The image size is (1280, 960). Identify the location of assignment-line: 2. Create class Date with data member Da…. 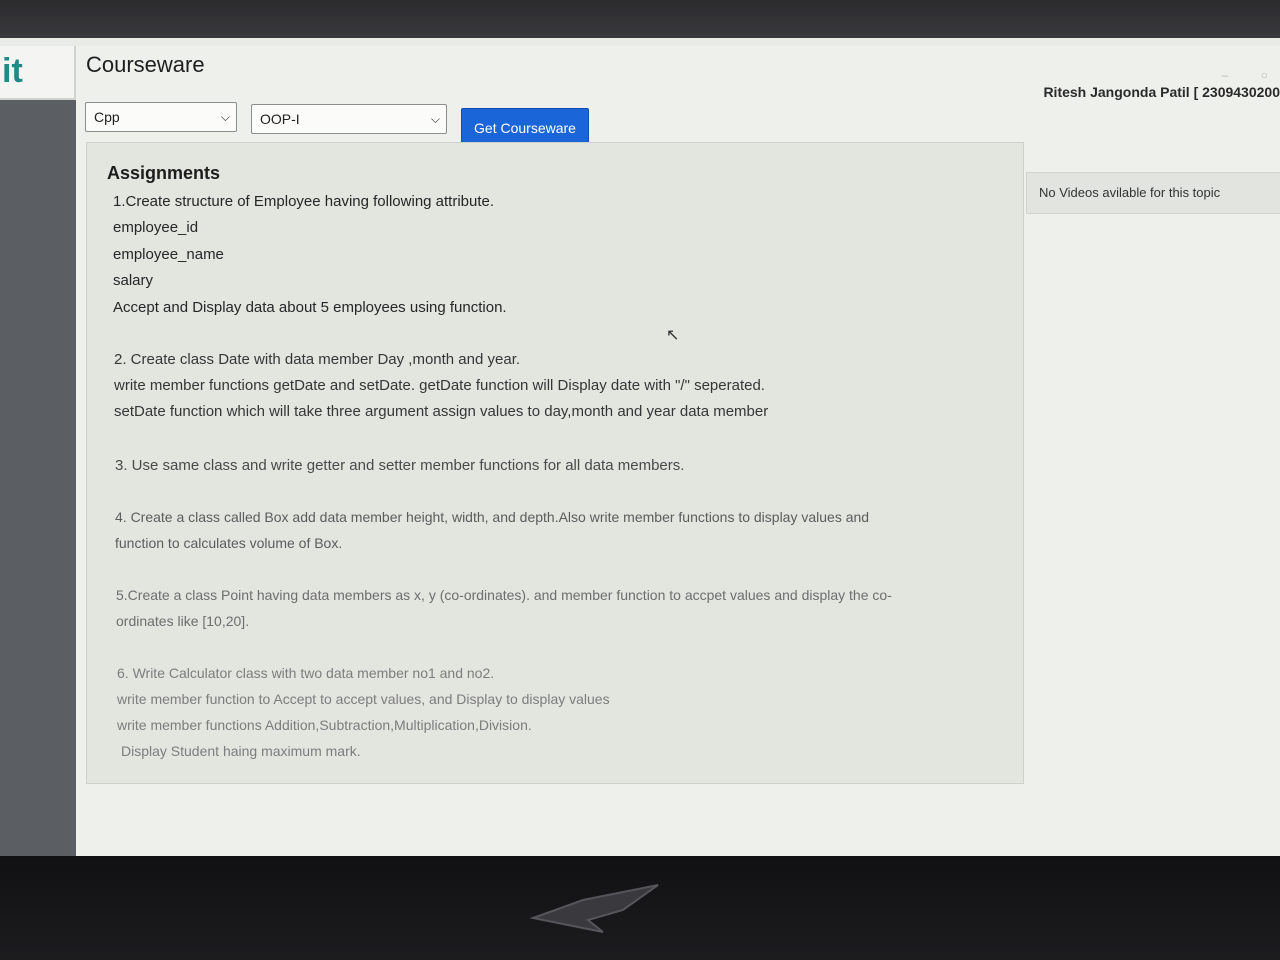
(317, 359).